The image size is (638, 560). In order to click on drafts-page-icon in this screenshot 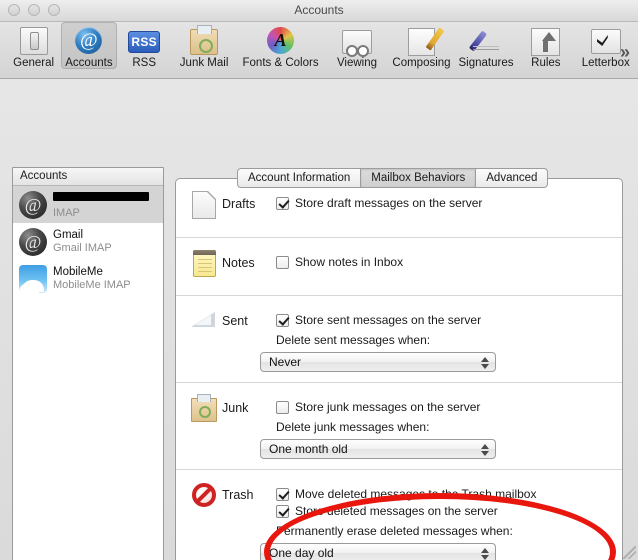, I will do `click(204, 205)`.